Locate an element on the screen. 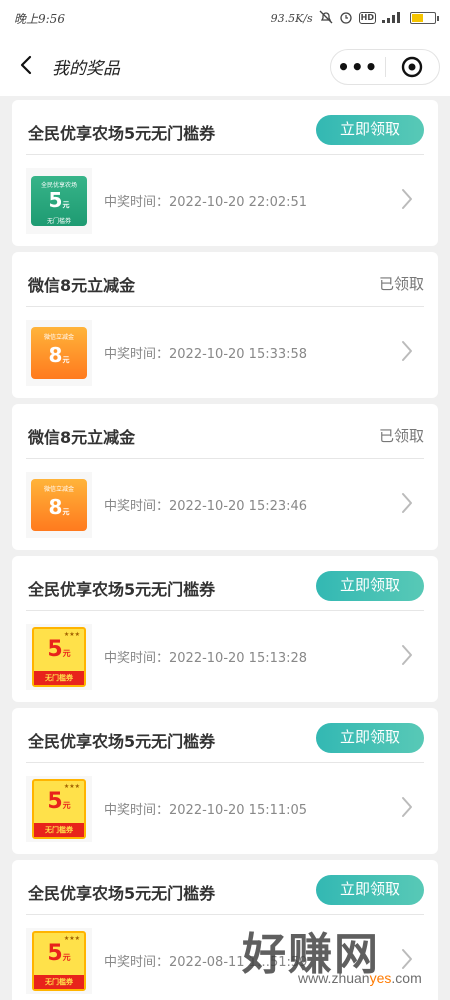  win-time: 中奖时间：2022-08-11 1…51:59 is located at coordinates (206, 962).